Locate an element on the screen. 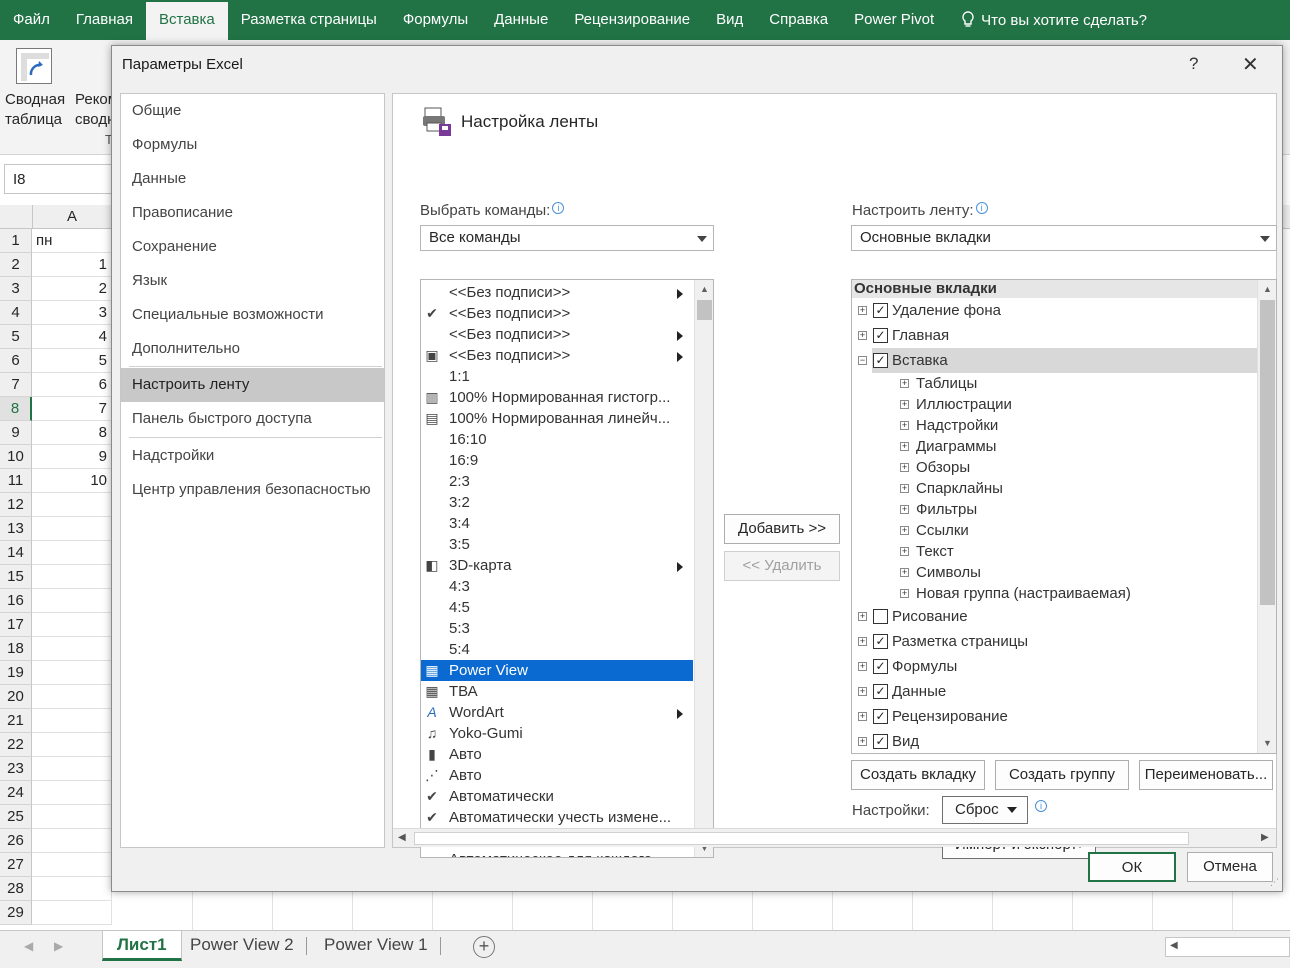 This screenshot has height=968, width=1290. scroll-thumb is located at coordinates (704, 310).